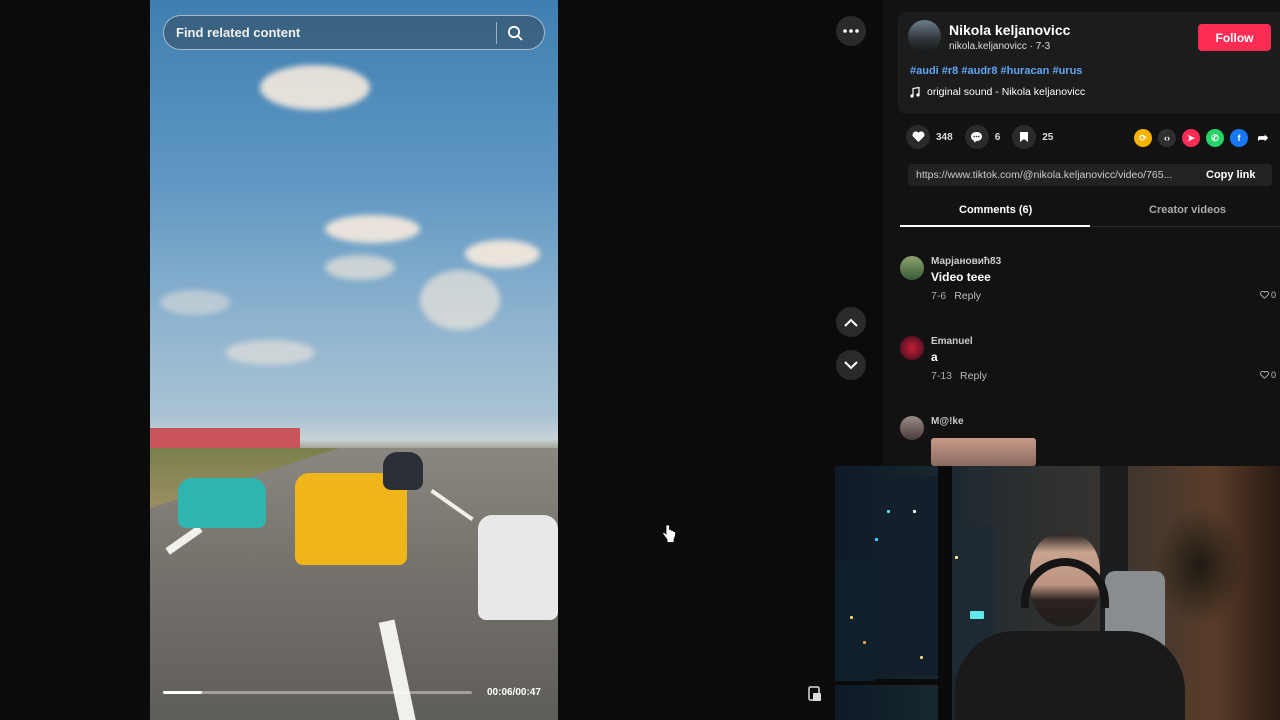  I want to click on sound-label: original sound - Nikola keljanovicc, so click(1006, 92).